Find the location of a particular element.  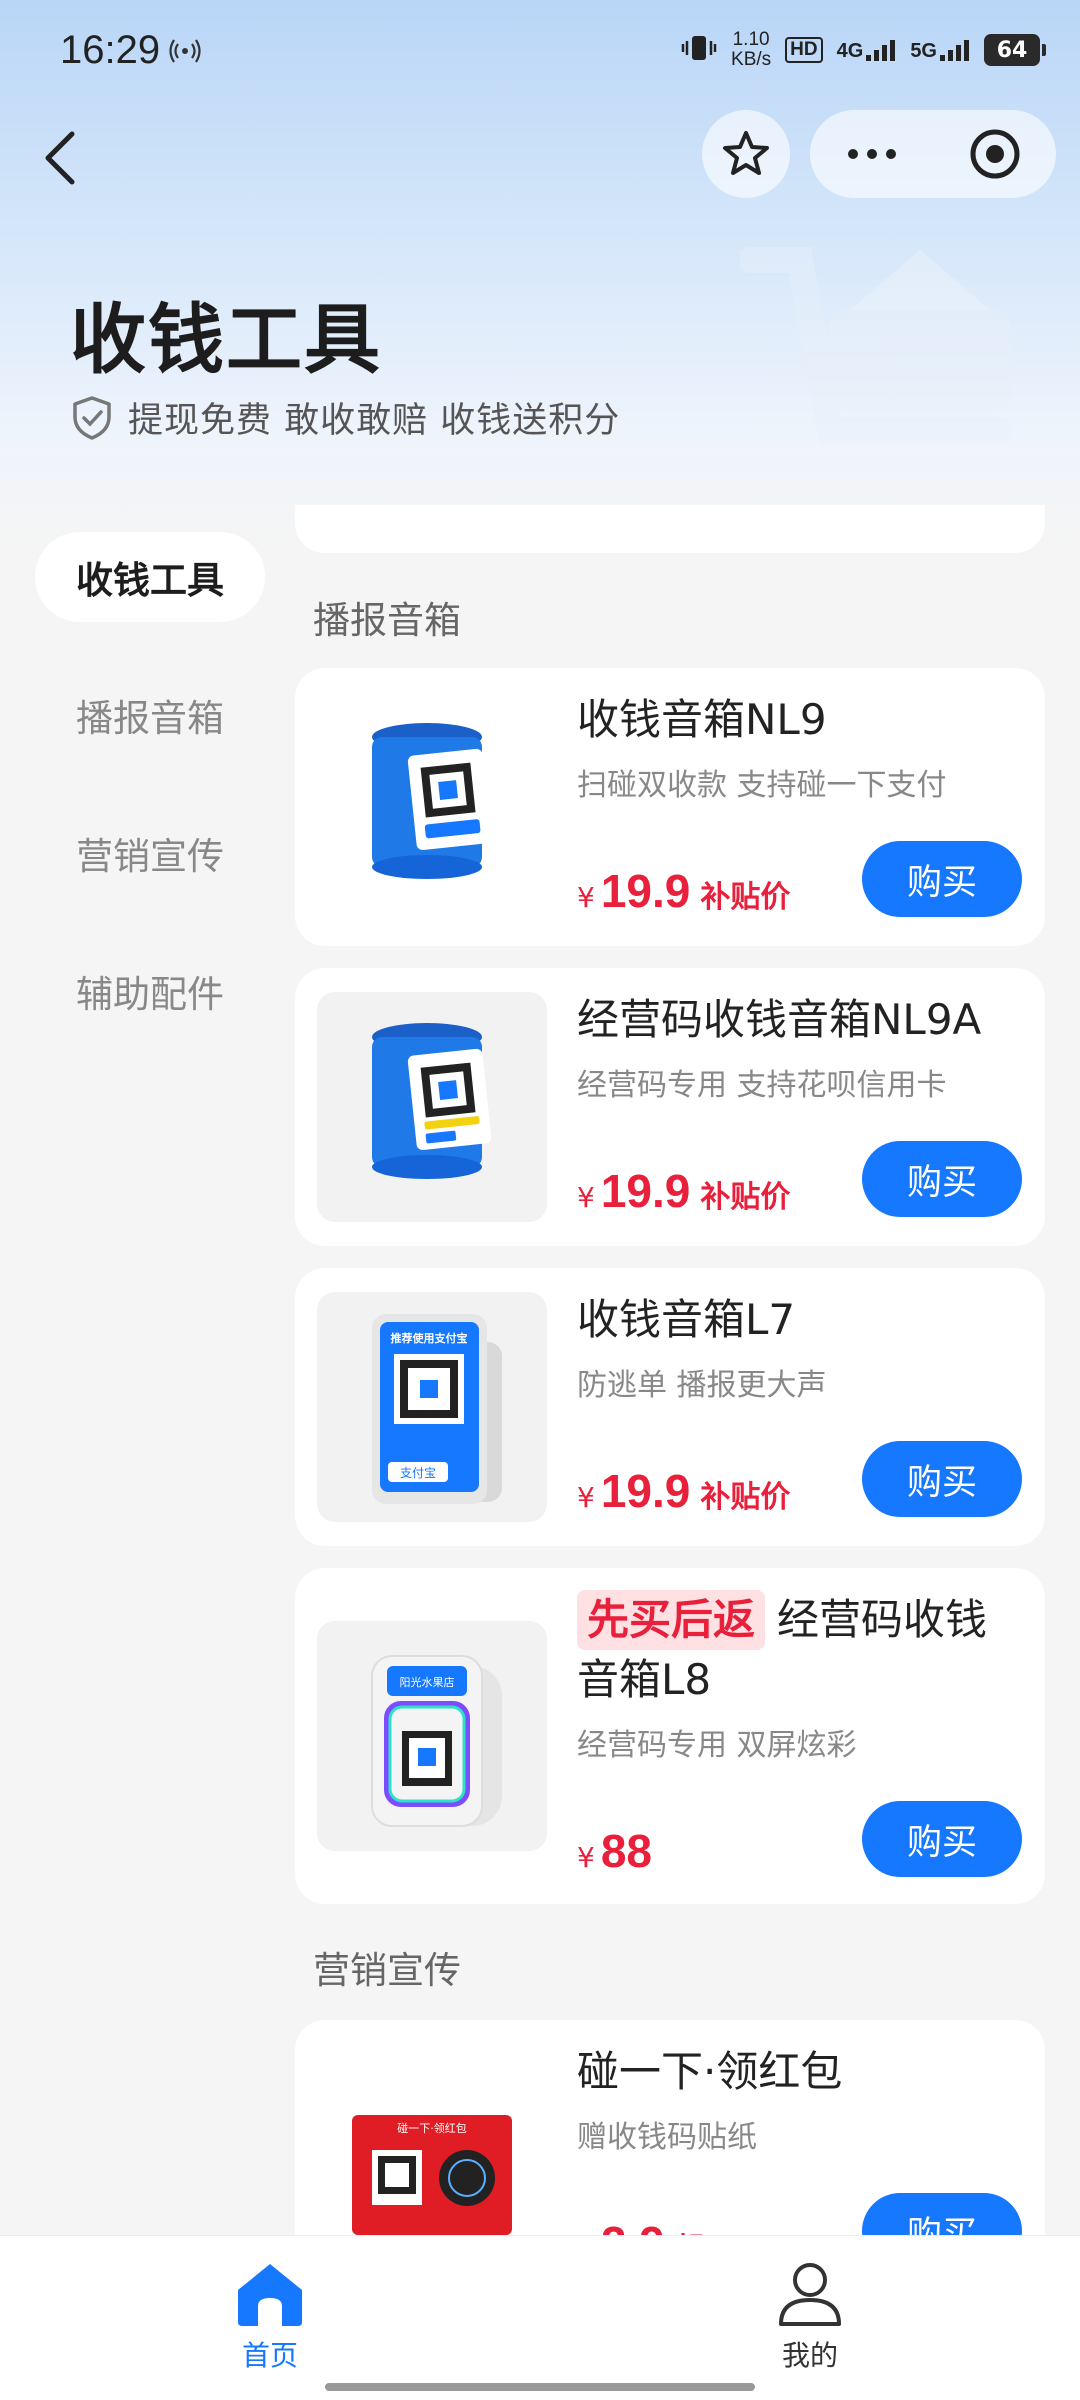

sidebar-item-speaker: 播报音箱 is located at coordinates (150, 715).